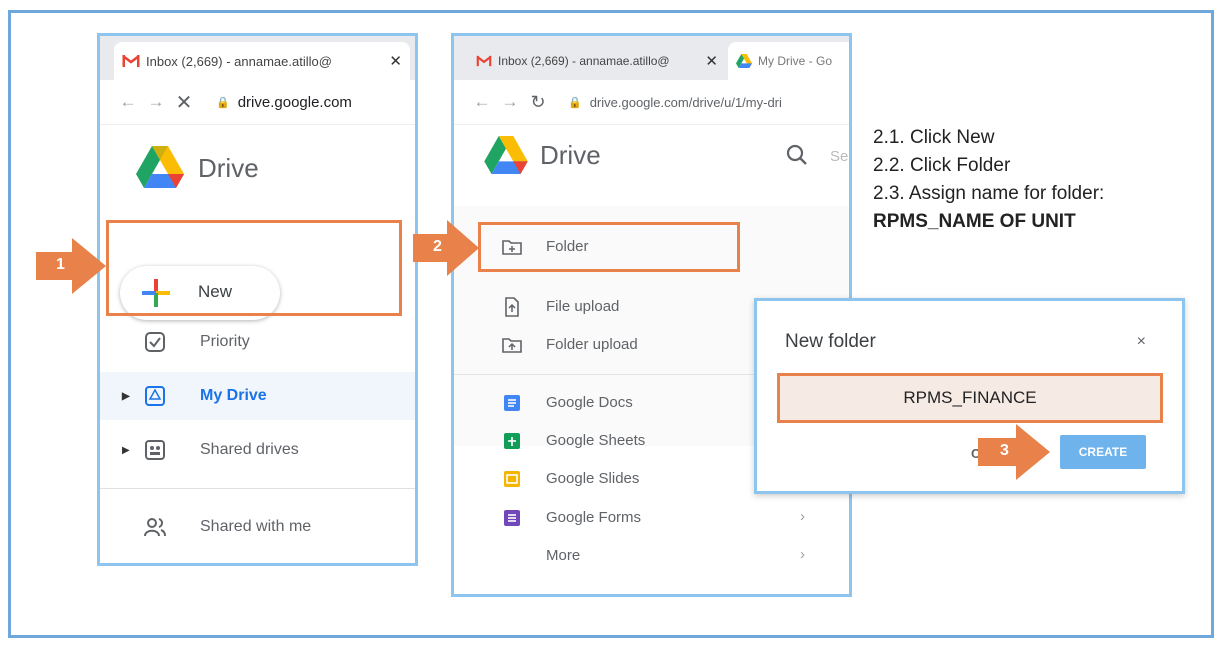 This screenshot has width=1224, height=645. What do you see at coordinates (225, 341) in the screenshot?
I see `sidebar-item-label: Priority` at bounding box center [225, 341].